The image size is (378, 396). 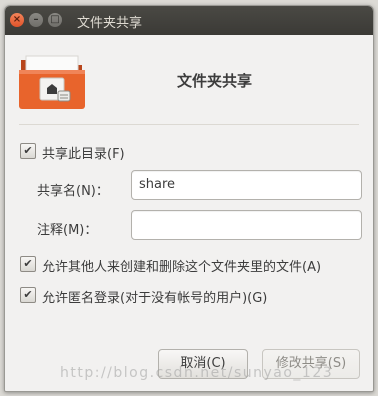 I want to click on header-separator, so click(x=189, y=124).